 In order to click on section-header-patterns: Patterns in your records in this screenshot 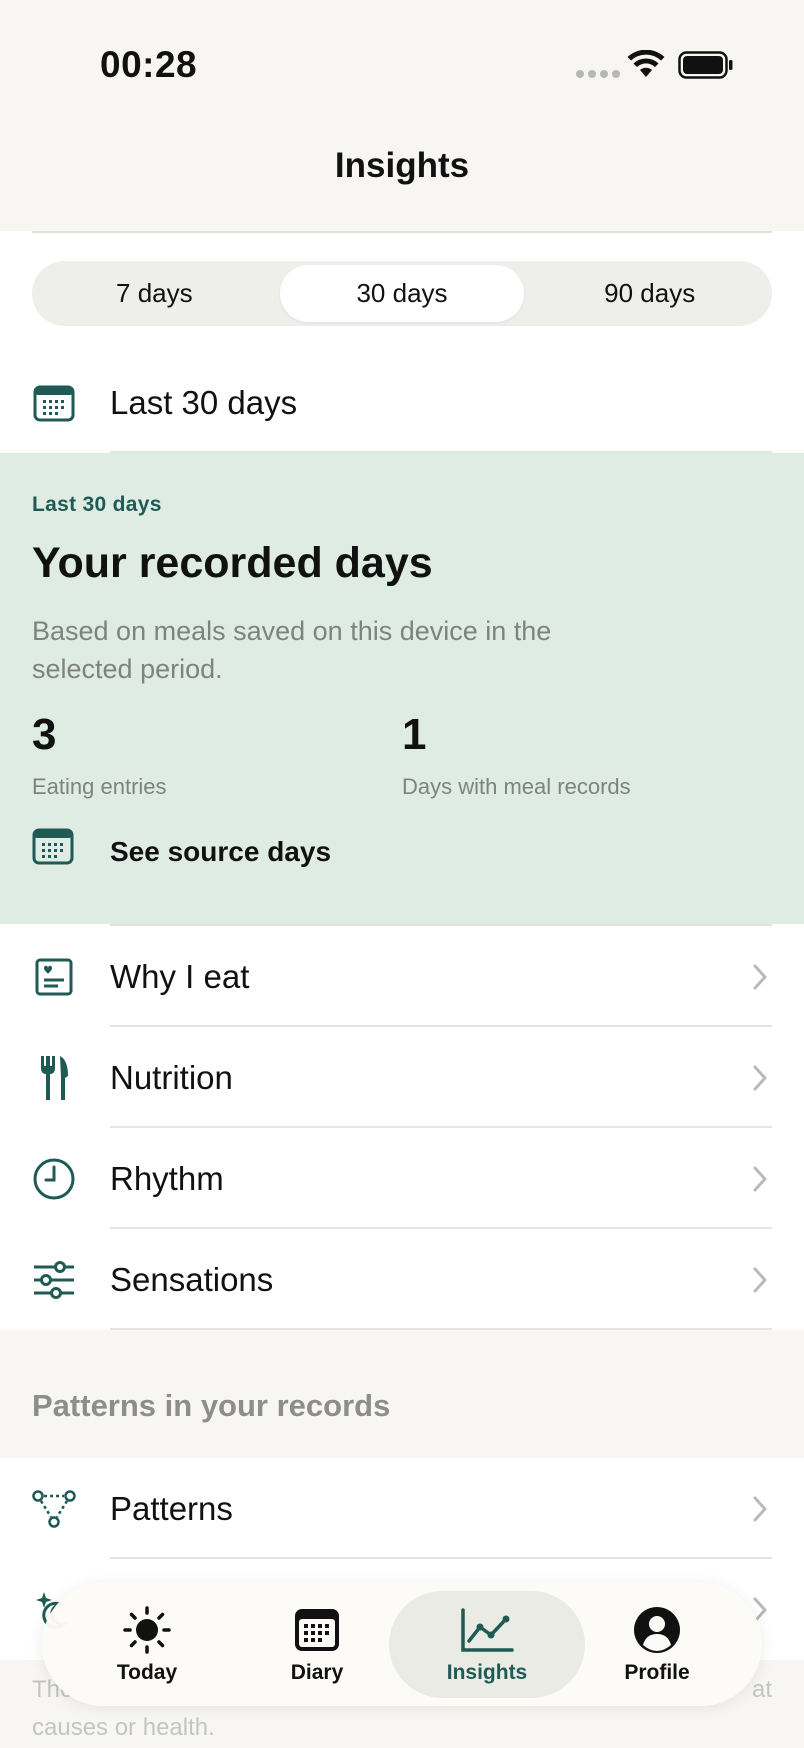, I will do `click(211, 1405)`.